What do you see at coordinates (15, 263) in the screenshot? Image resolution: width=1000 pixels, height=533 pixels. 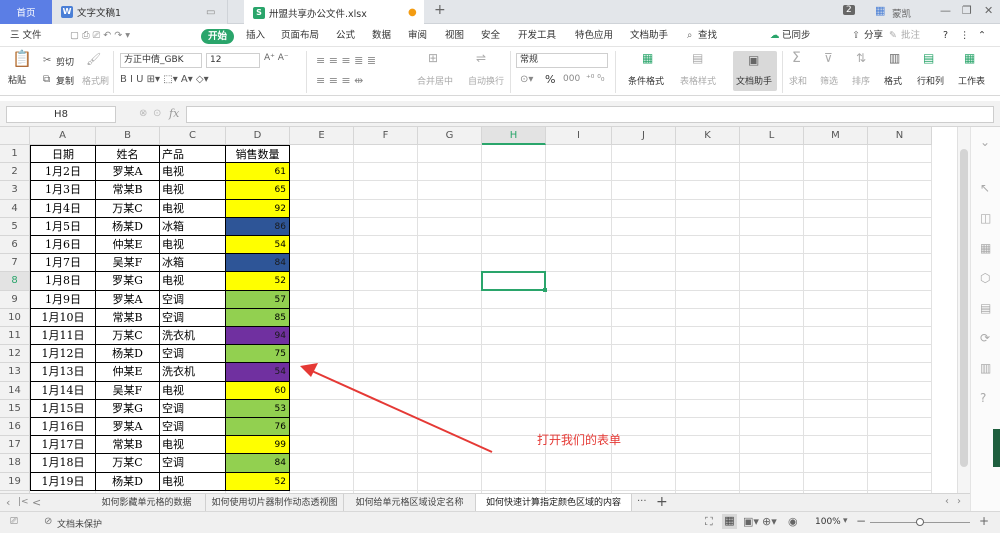 I see `row-header: 7` at bounding box center [15, 263].